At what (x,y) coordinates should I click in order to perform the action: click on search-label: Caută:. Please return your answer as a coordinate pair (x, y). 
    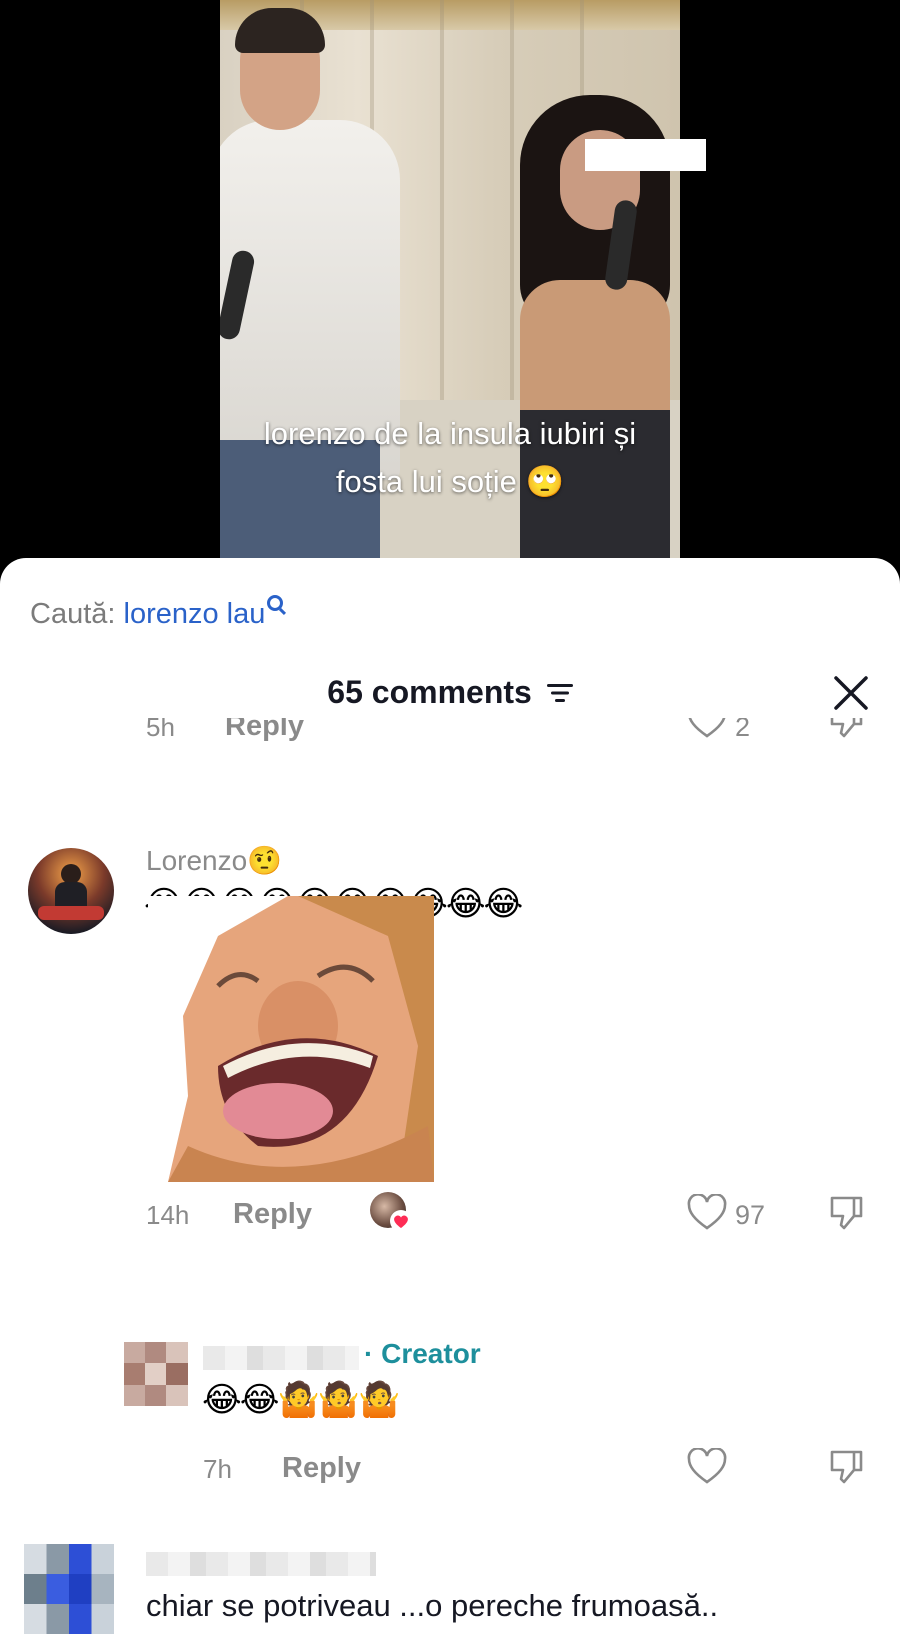
    Looking at the image, I should click on (73, 614).